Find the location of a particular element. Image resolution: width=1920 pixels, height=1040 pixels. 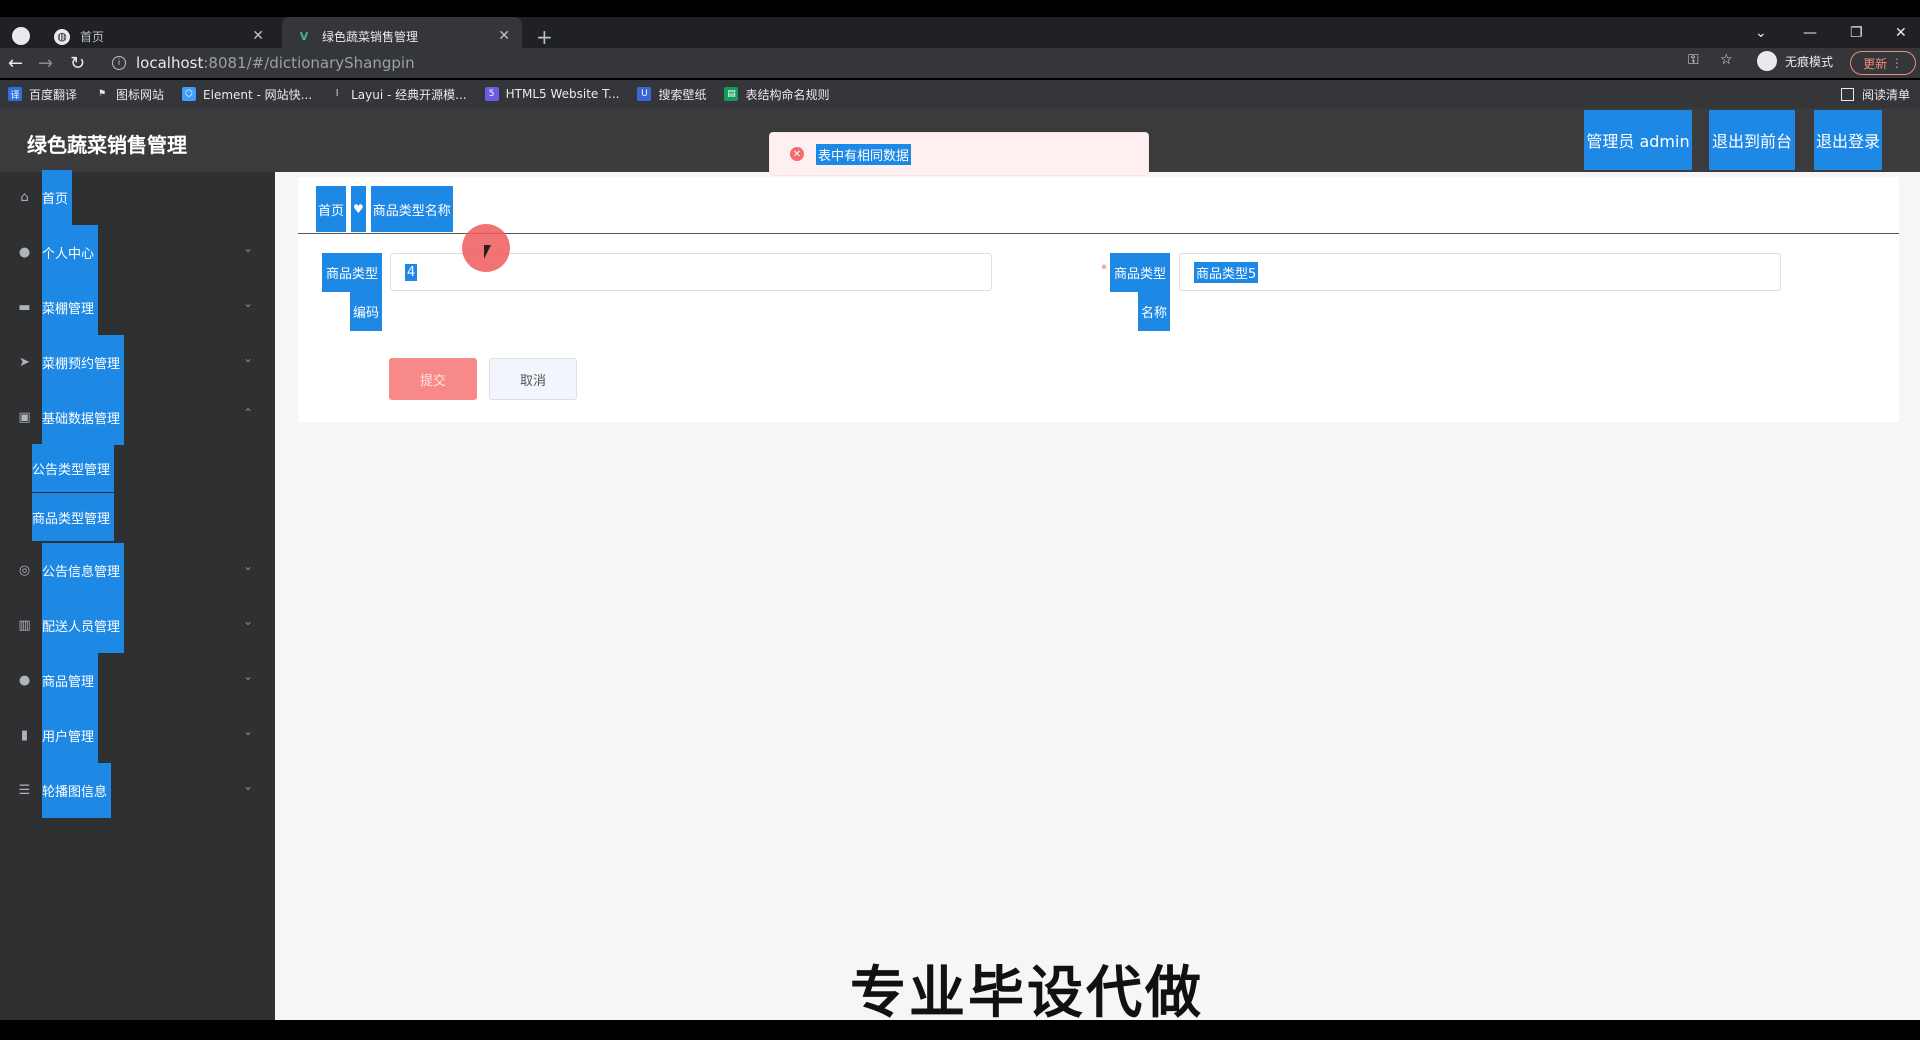

sidebar-item-label: 首页 is located at coordinates (57, 197).